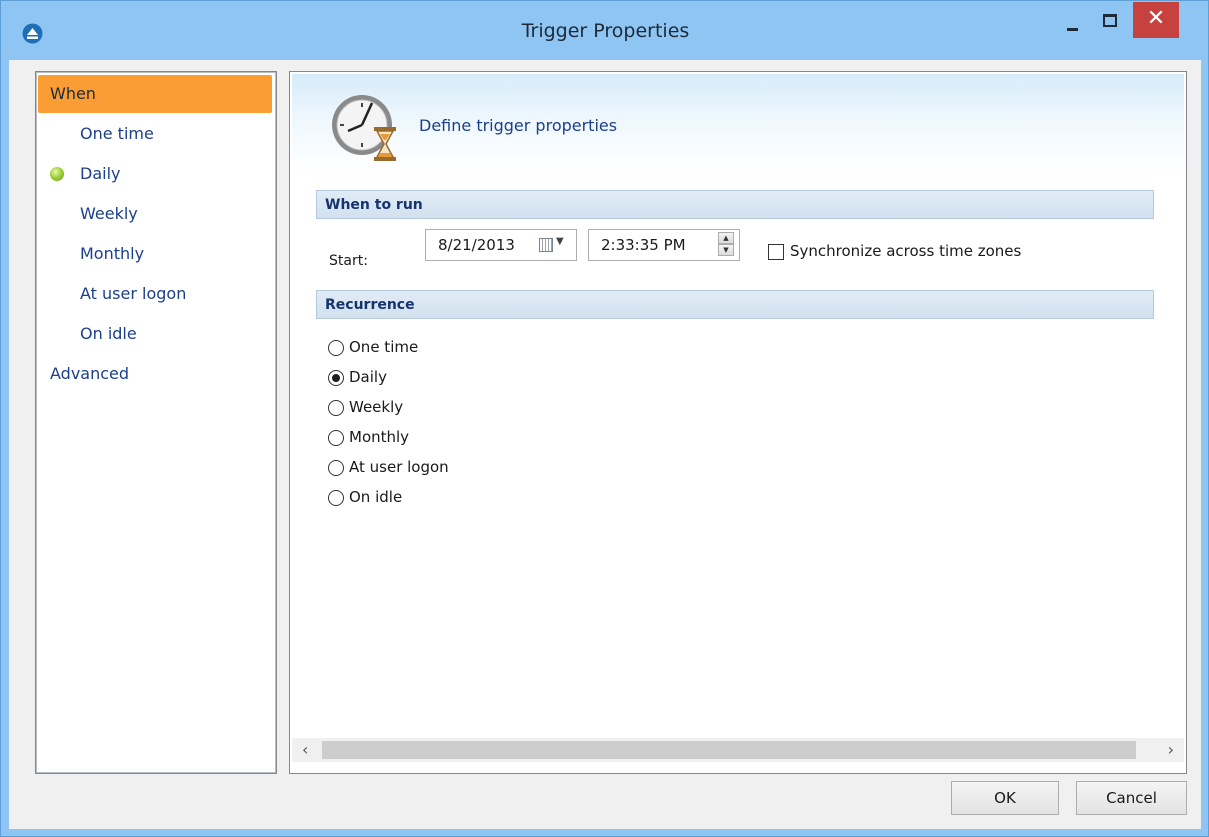 The image size is (1209, 837). I want to click on radio-label: Monthly, so click(379, 437).